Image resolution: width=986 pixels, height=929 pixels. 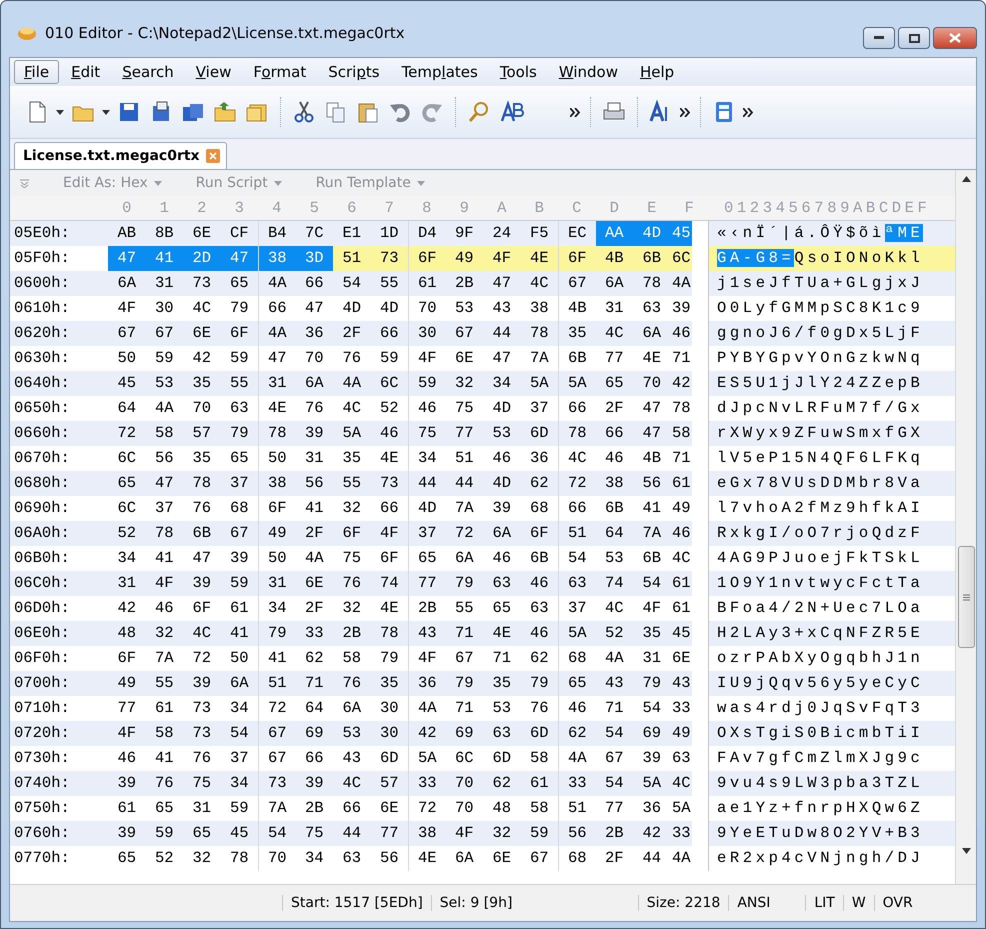 What do you see at coordinates (657, 72) in the screenshot?
I see `menu-item: Help` at bounding box center [657, 72].